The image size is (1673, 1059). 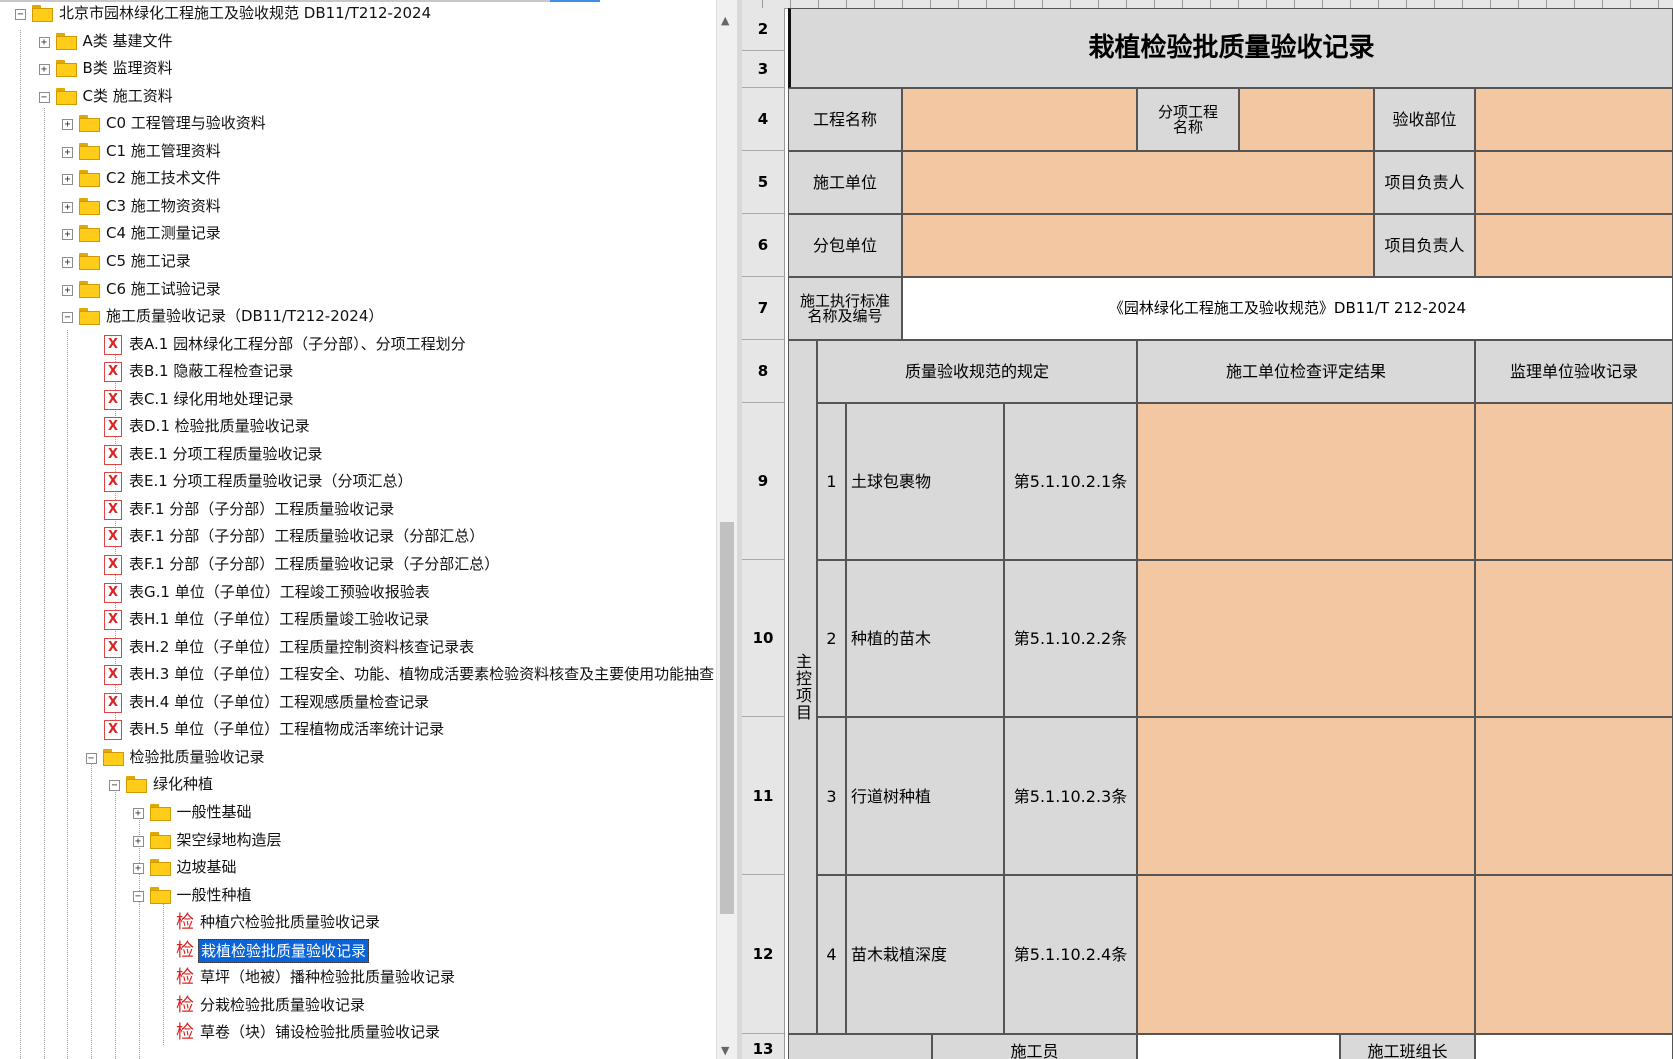 What do you see at coordinates (763, 29) in the screenshot?
I see `row-number: 2` at bounding box center [763, 29].